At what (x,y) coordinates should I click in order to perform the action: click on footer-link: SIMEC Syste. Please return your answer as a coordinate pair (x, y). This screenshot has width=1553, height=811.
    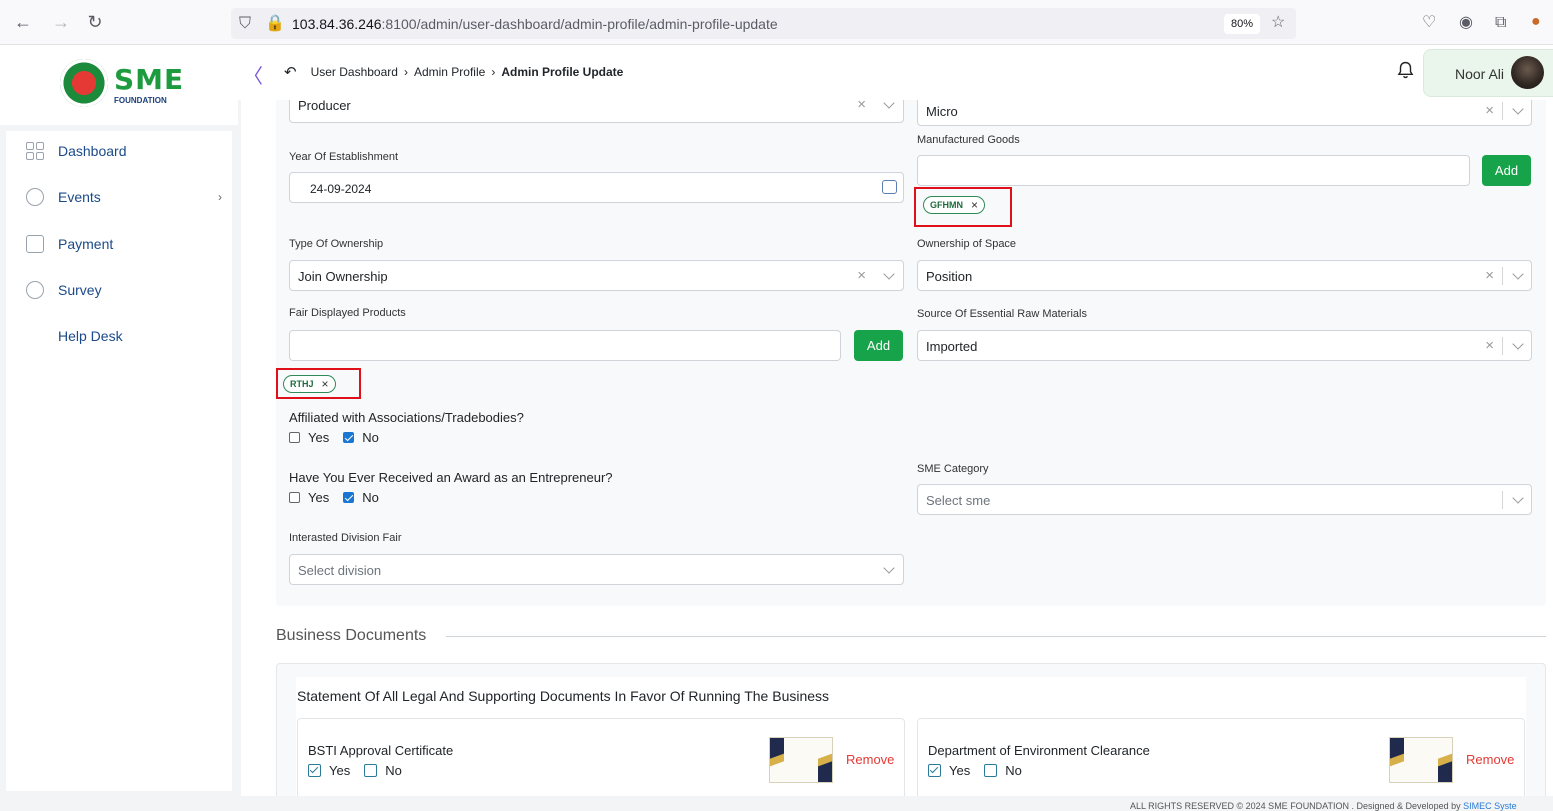
    Looking at the image, I should click on (1490, 806).